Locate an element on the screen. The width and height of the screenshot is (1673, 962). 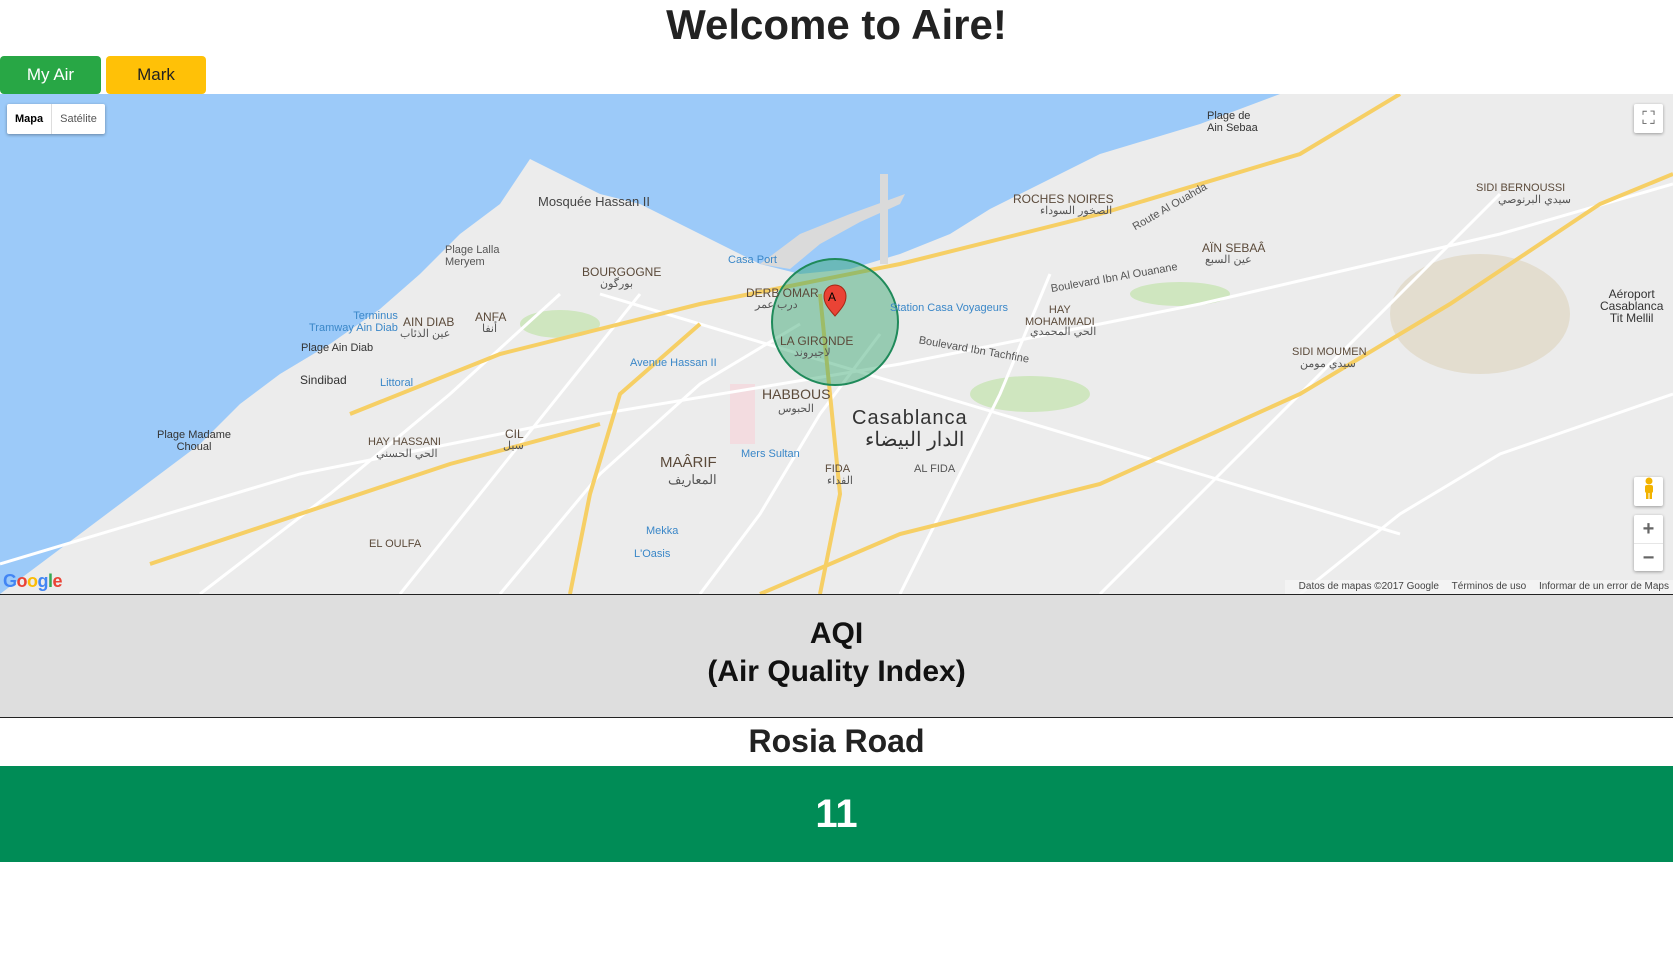
map-type-control: Mapa Satélite is located at coordinates (56, 119).